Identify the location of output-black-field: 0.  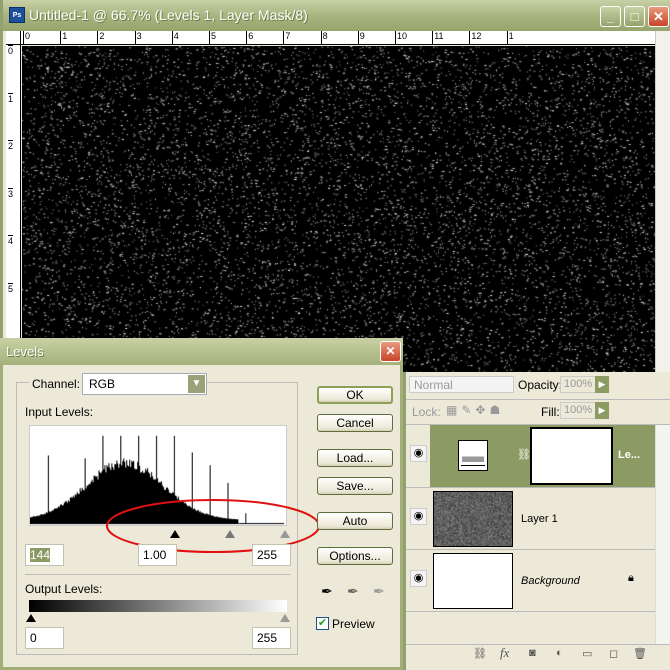
(44, 638).